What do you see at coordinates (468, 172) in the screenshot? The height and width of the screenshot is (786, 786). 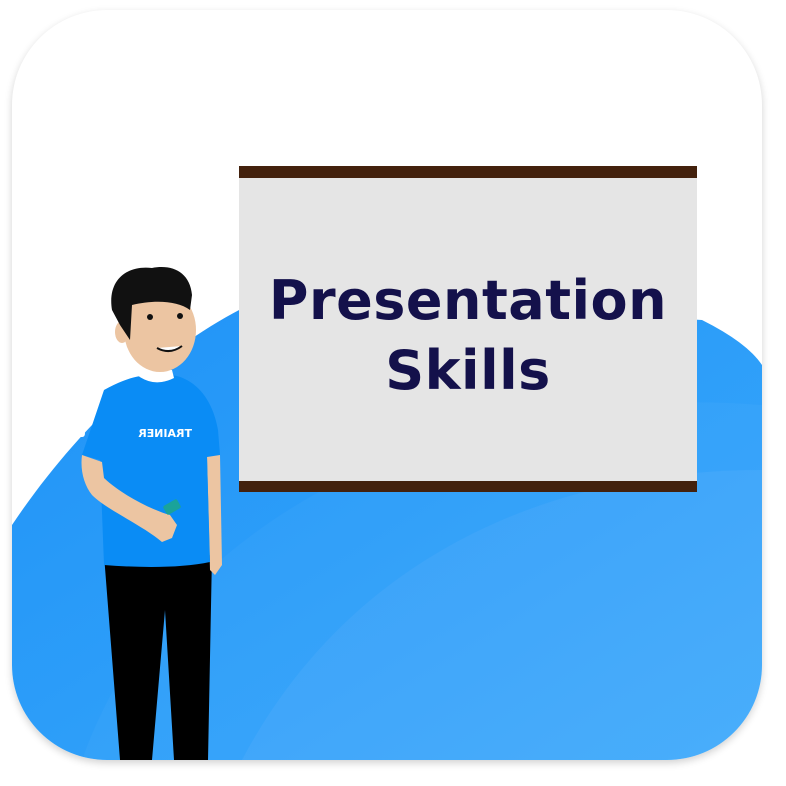 I see `board-top-bar` at bounding box center [468, 172].